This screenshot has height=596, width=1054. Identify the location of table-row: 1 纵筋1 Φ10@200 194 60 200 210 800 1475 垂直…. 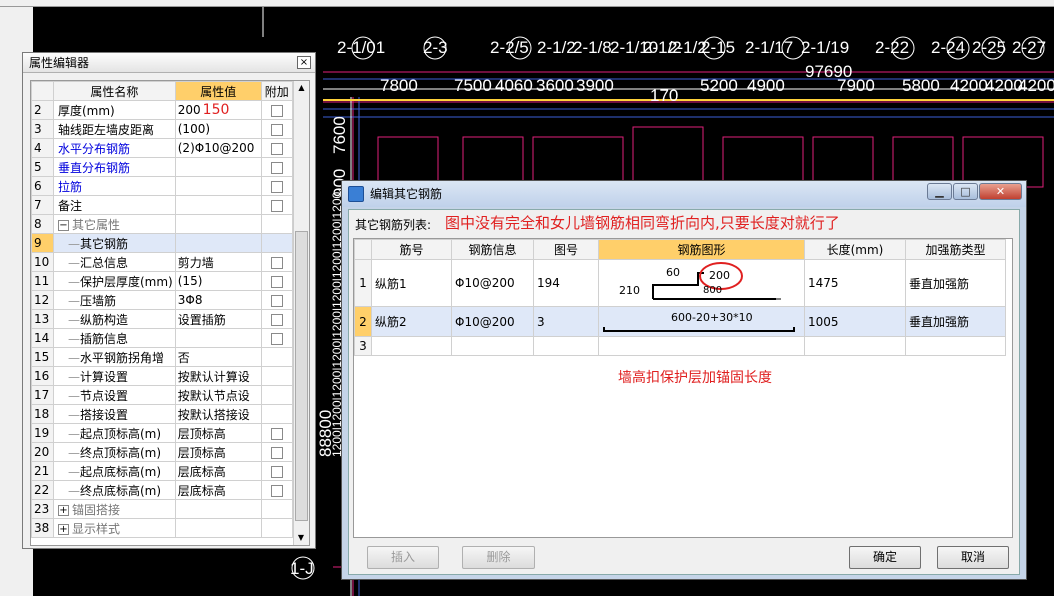
(680, 283).